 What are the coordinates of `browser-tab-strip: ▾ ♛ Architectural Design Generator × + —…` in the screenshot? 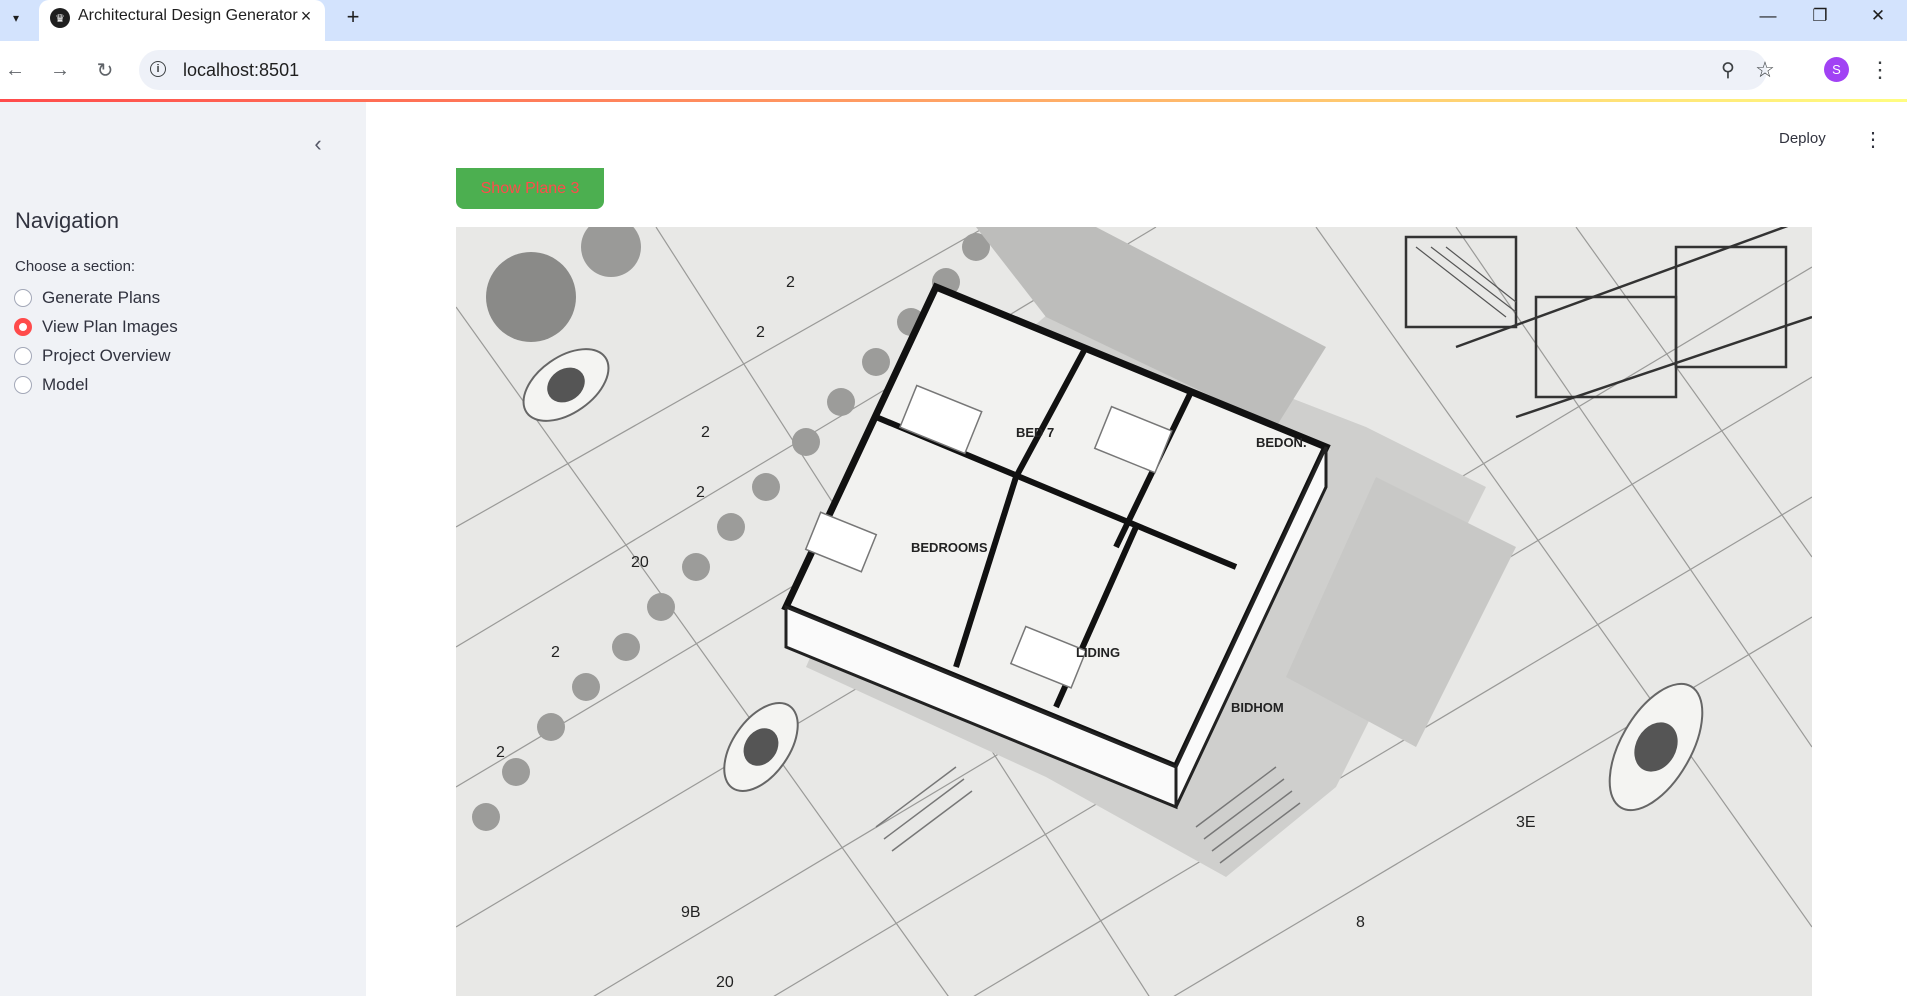 It's located at (953, 20).